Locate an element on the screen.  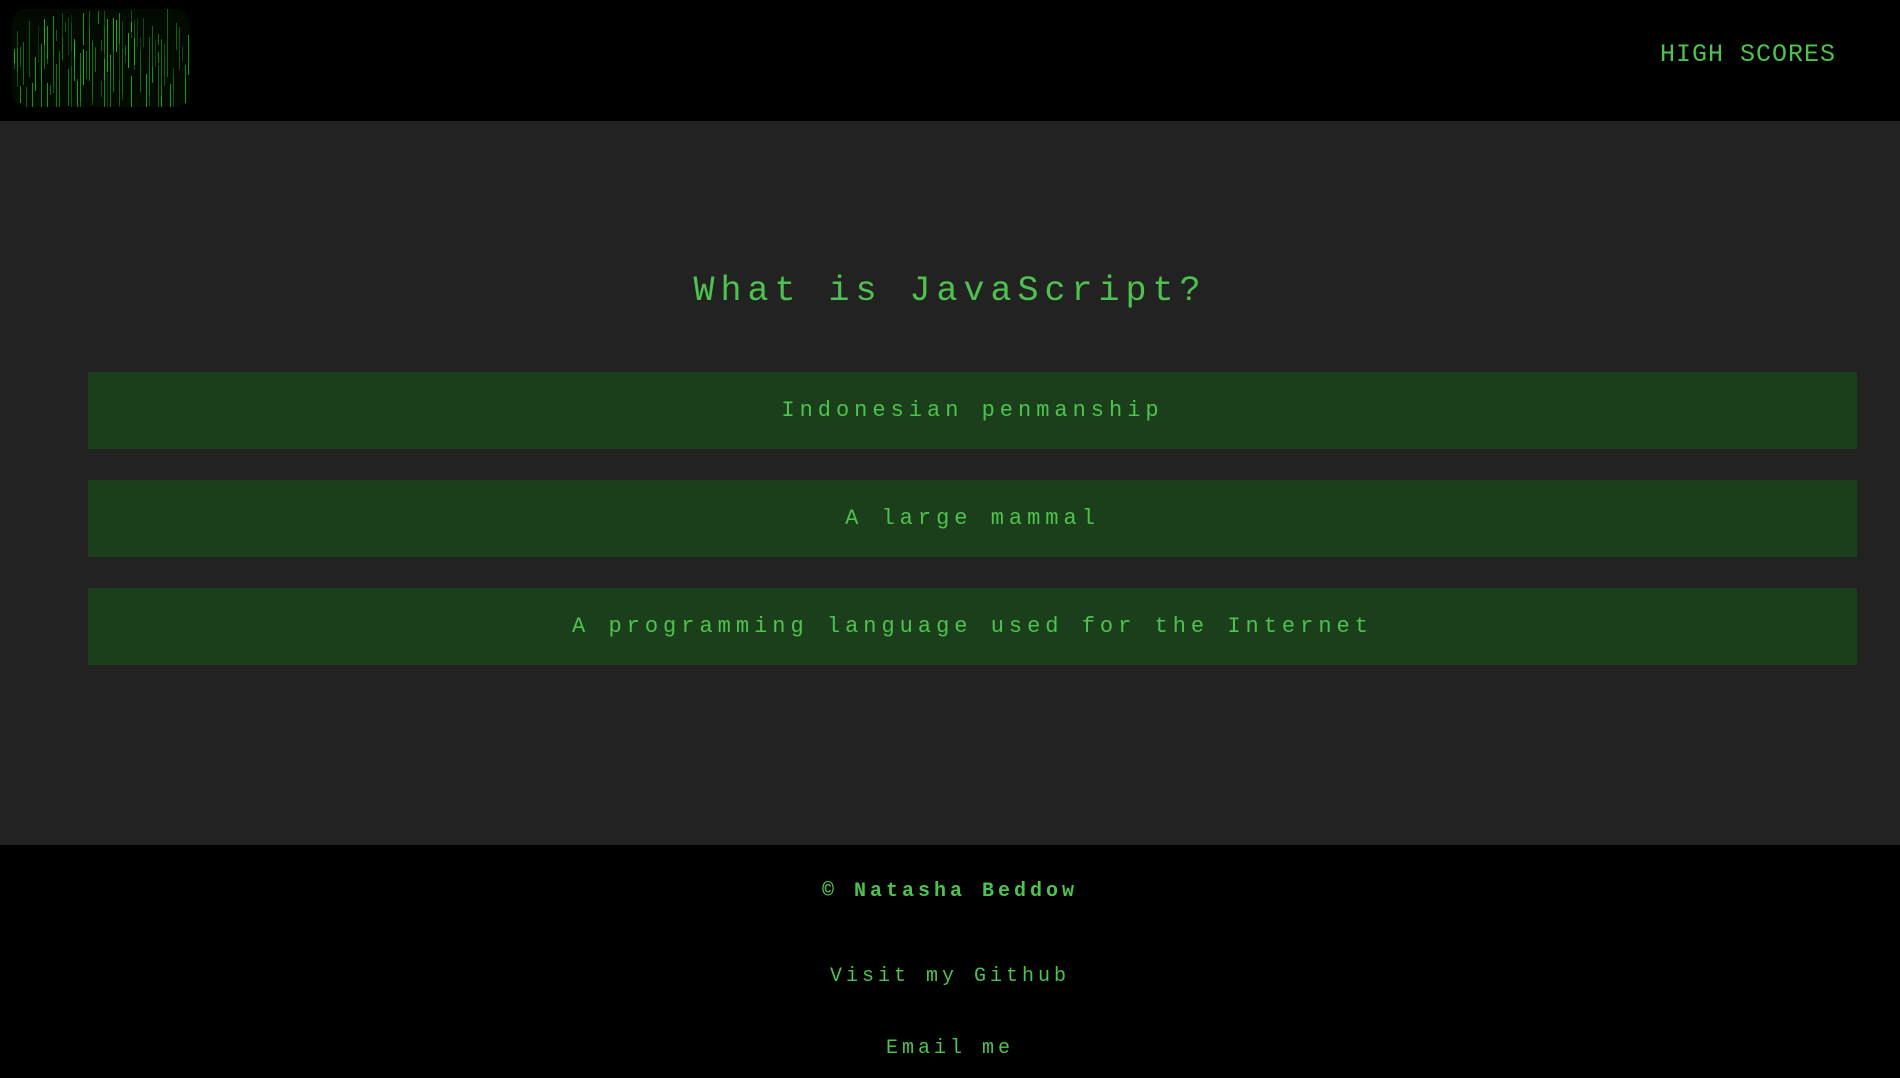
answer-button-1: Indonesian penmanship is located at coordinates (972, 410).